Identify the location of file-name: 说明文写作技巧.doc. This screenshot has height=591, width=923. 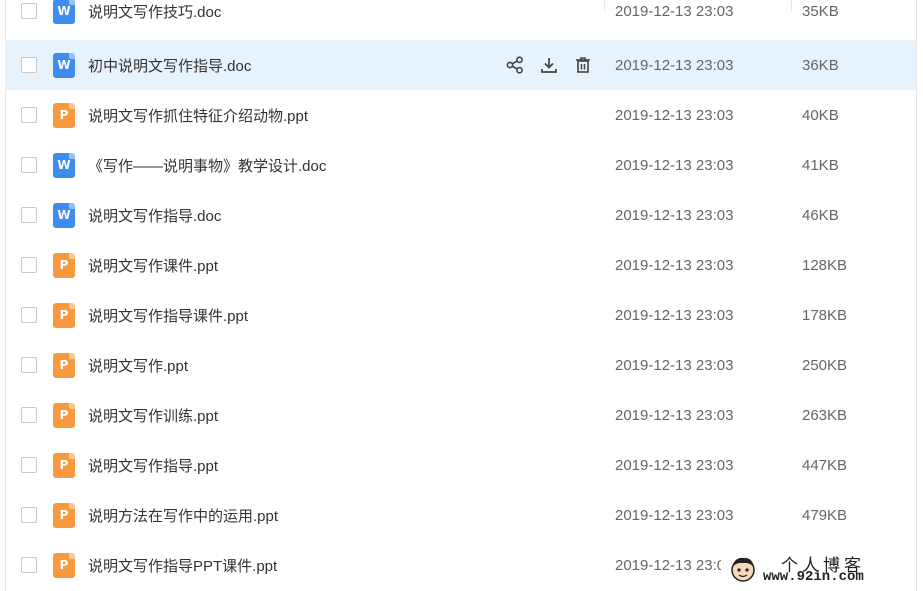
(154, 11).